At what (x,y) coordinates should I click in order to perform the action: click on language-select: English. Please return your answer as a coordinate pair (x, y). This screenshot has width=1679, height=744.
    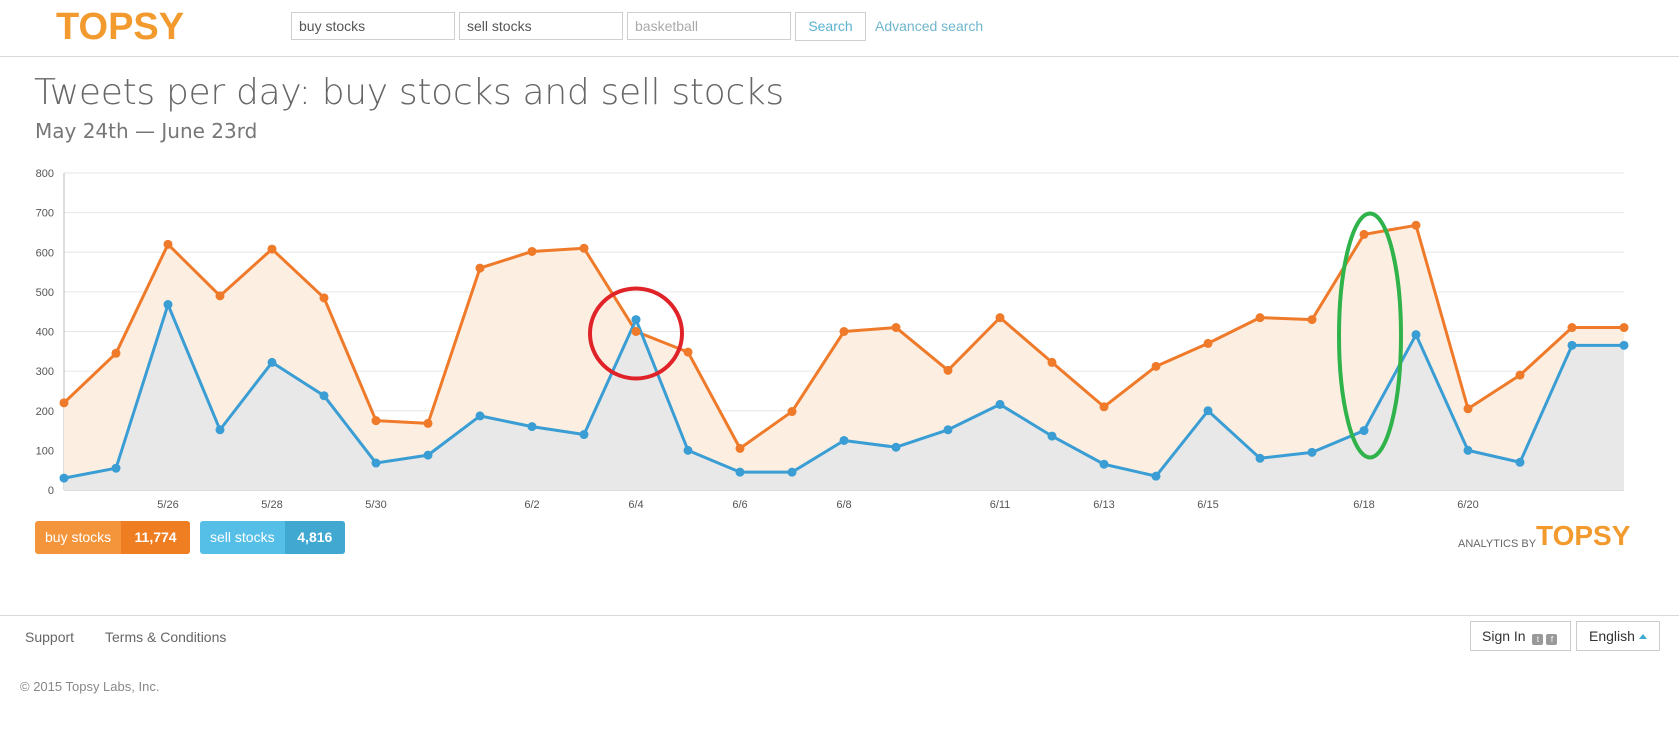
    Looking at the image, I should click on (1618, 636).